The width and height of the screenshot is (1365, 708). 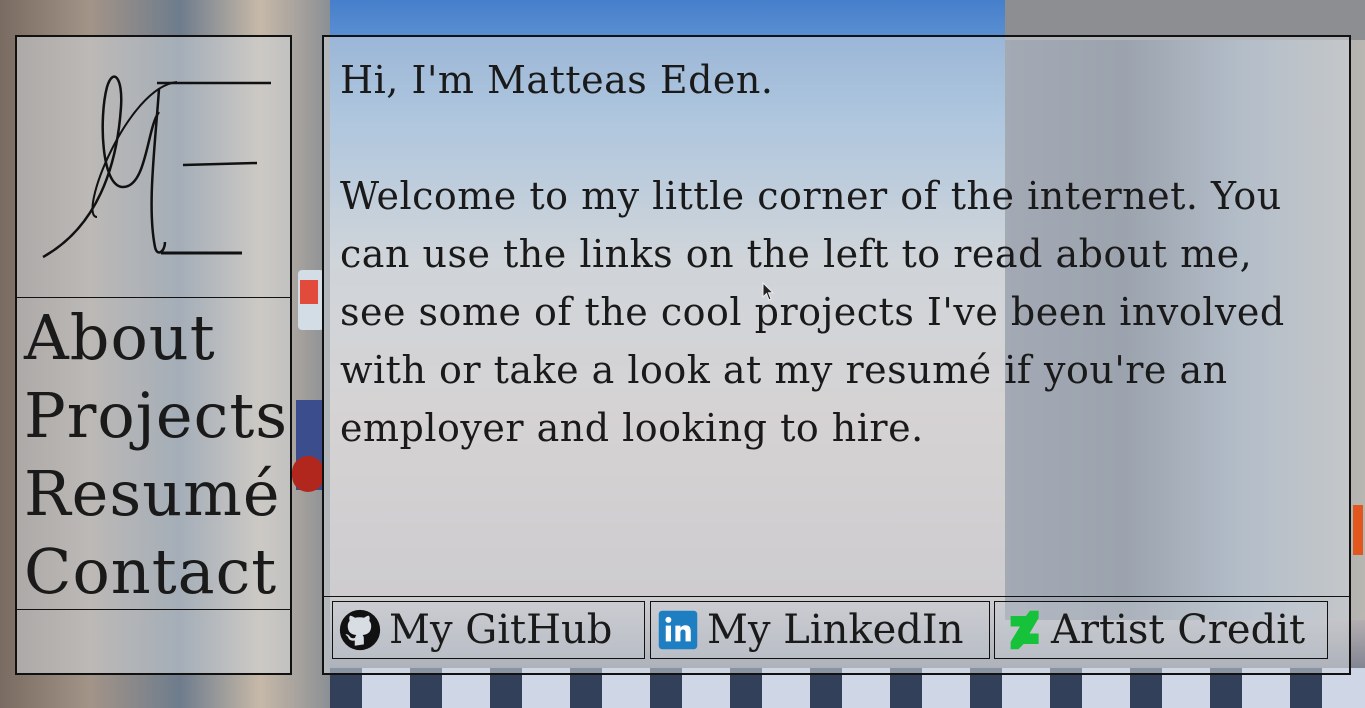 I want to click on artist-credit-label: Artist Credit, so click(x=1178, y=630).